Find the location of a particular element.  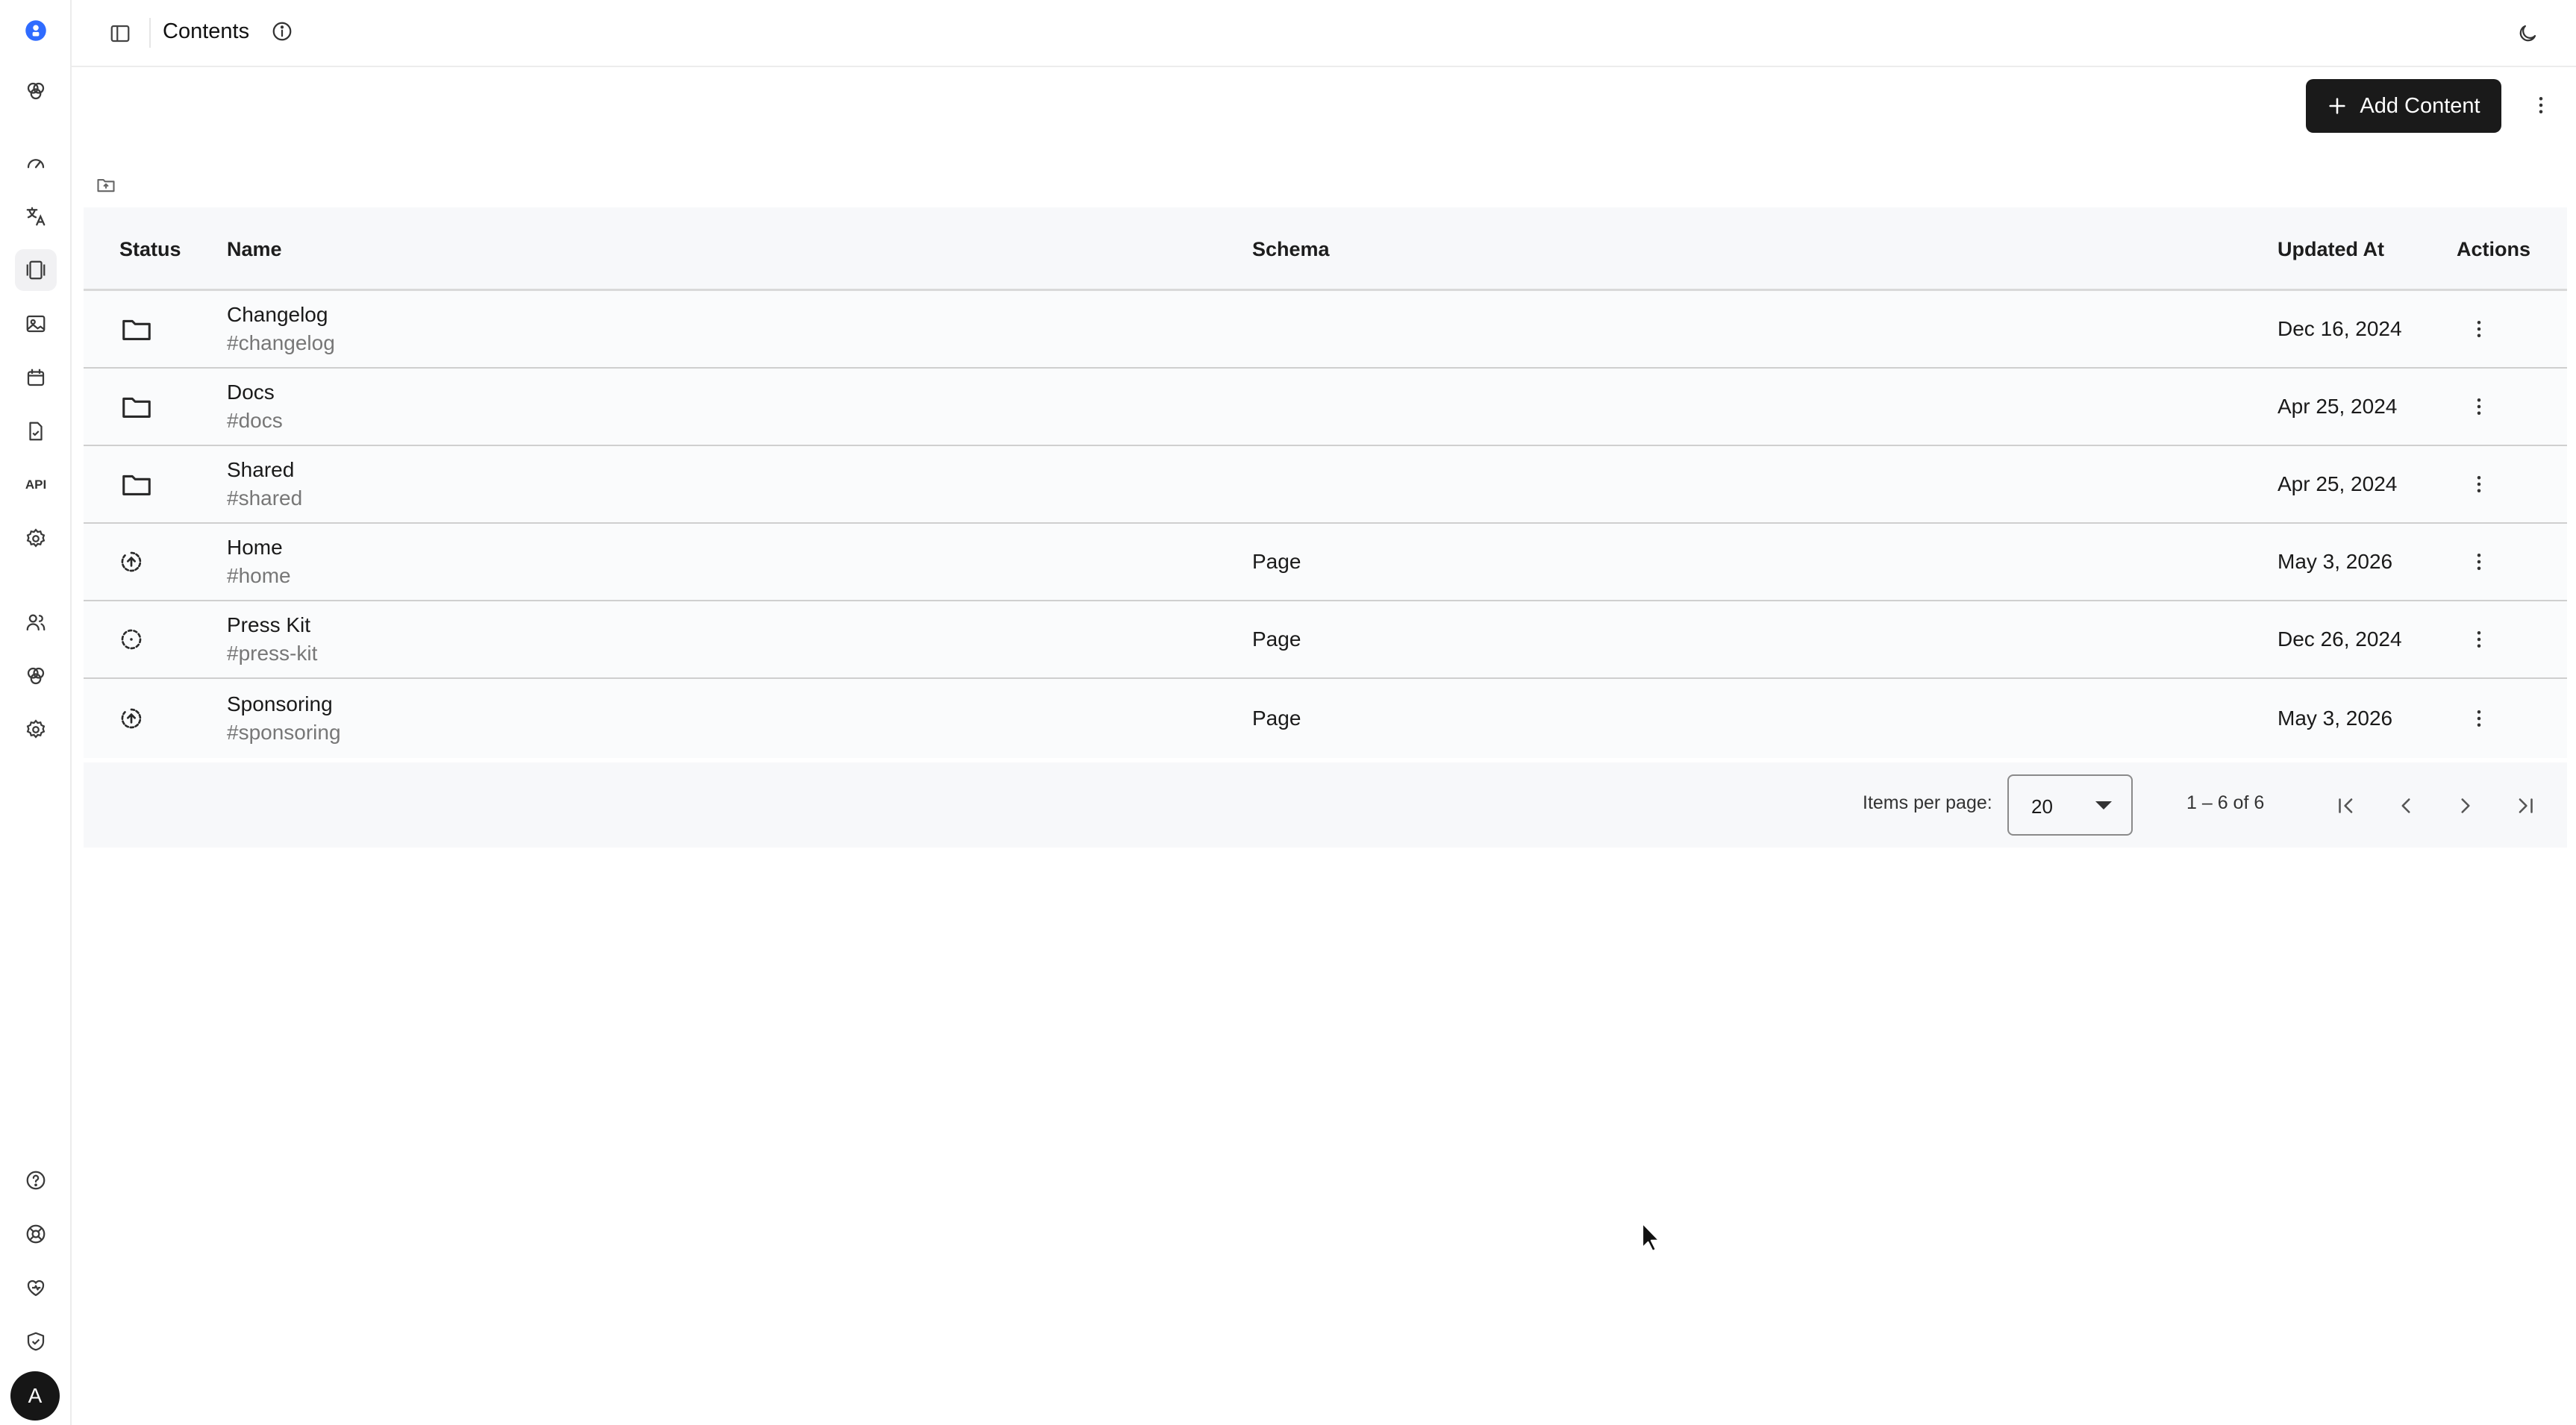

name-cell: Docs #docs is located at coordinates (255, 407).